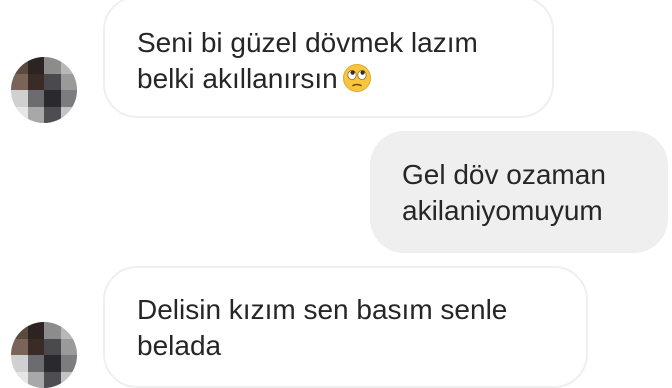 This screenshot has width=672, height=388. I want to click on message-text-line: akilaniyomuyum, so click(502, 210).